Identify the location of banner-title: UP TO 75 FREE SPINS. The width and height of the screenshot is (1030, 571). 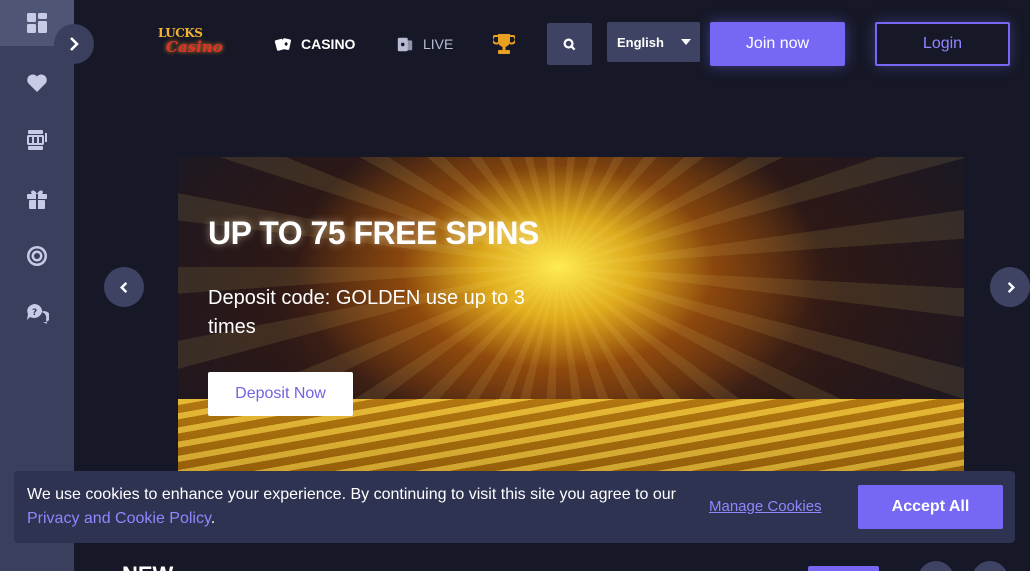
(373, 233).